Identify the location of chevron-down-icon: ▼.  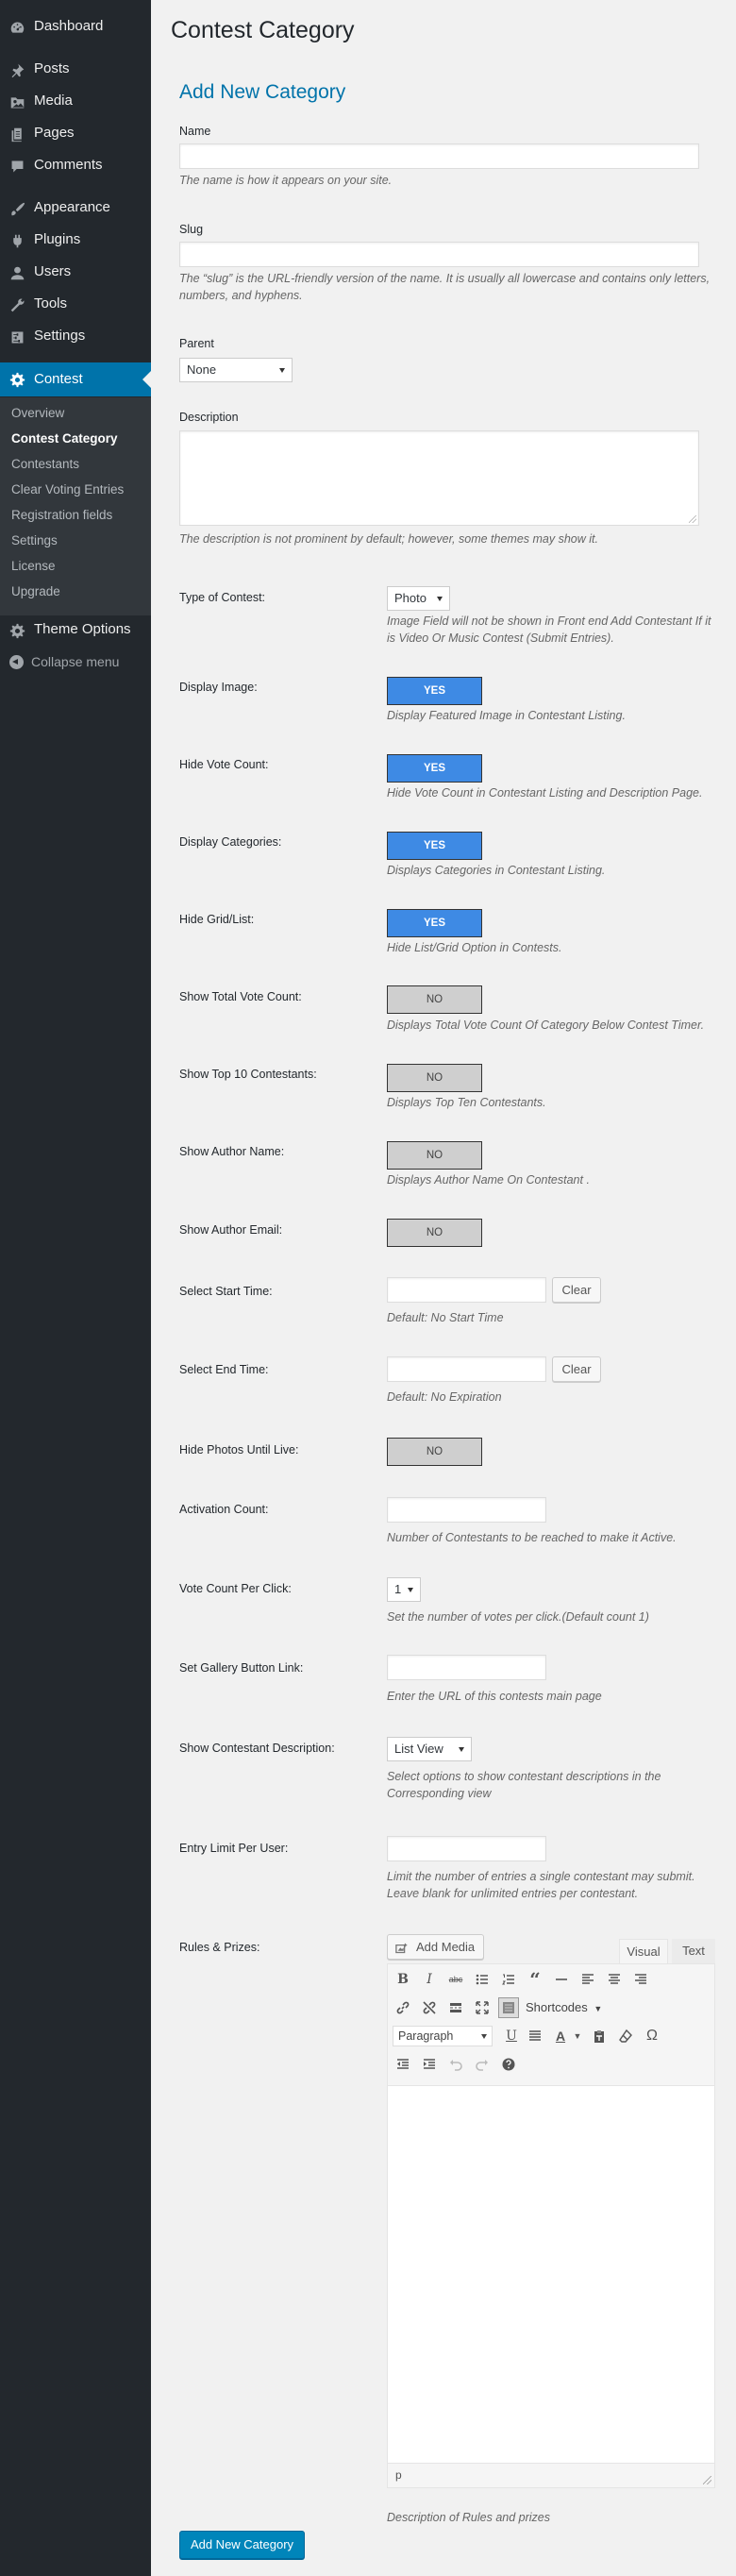
(577, 2036).